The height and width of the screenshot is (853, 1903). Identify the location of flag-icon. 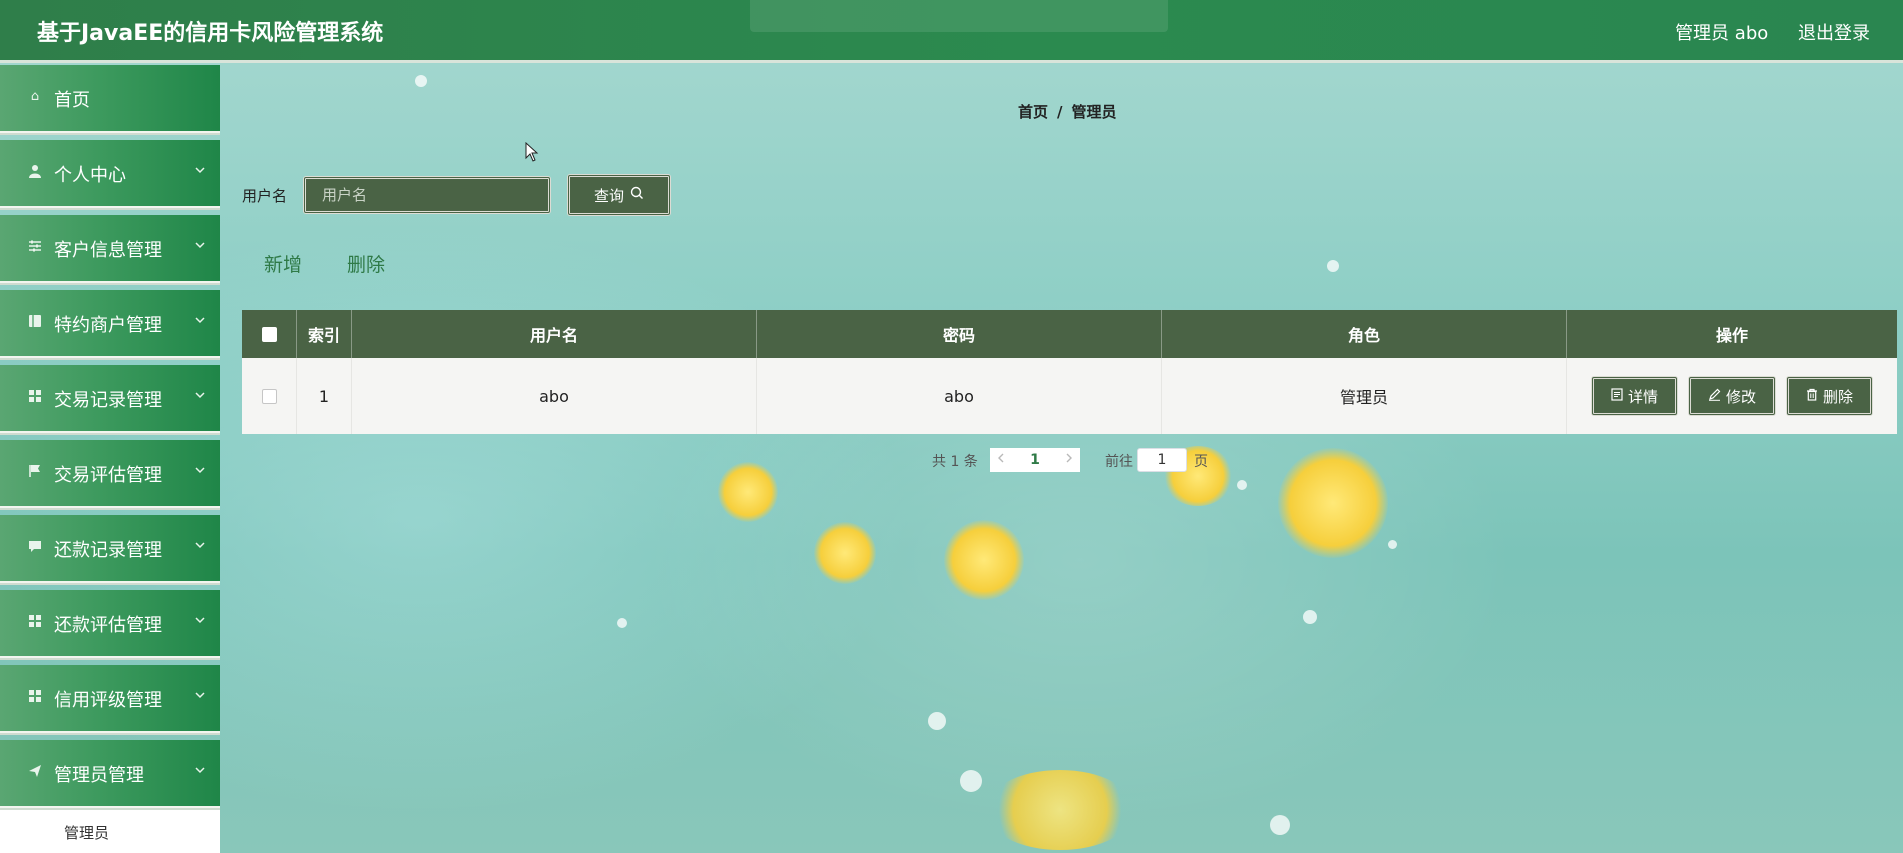
(35, 472).